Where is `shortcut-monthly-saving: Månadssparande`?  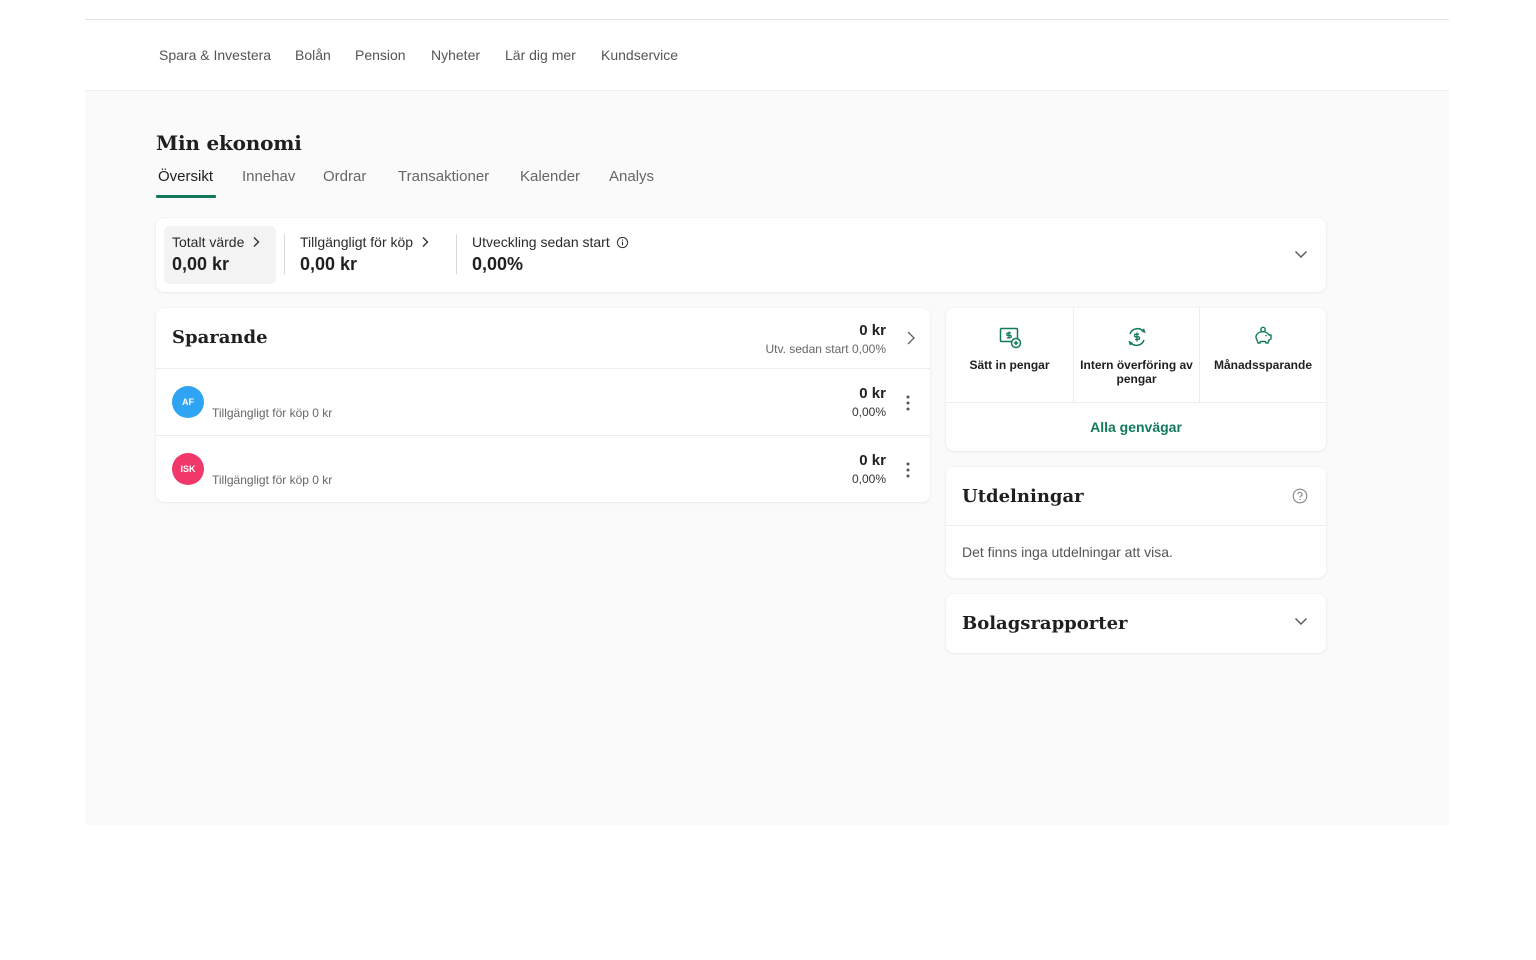
shortcut-monthly-saving: Månadssparande is located at coordinates (1263, 355).